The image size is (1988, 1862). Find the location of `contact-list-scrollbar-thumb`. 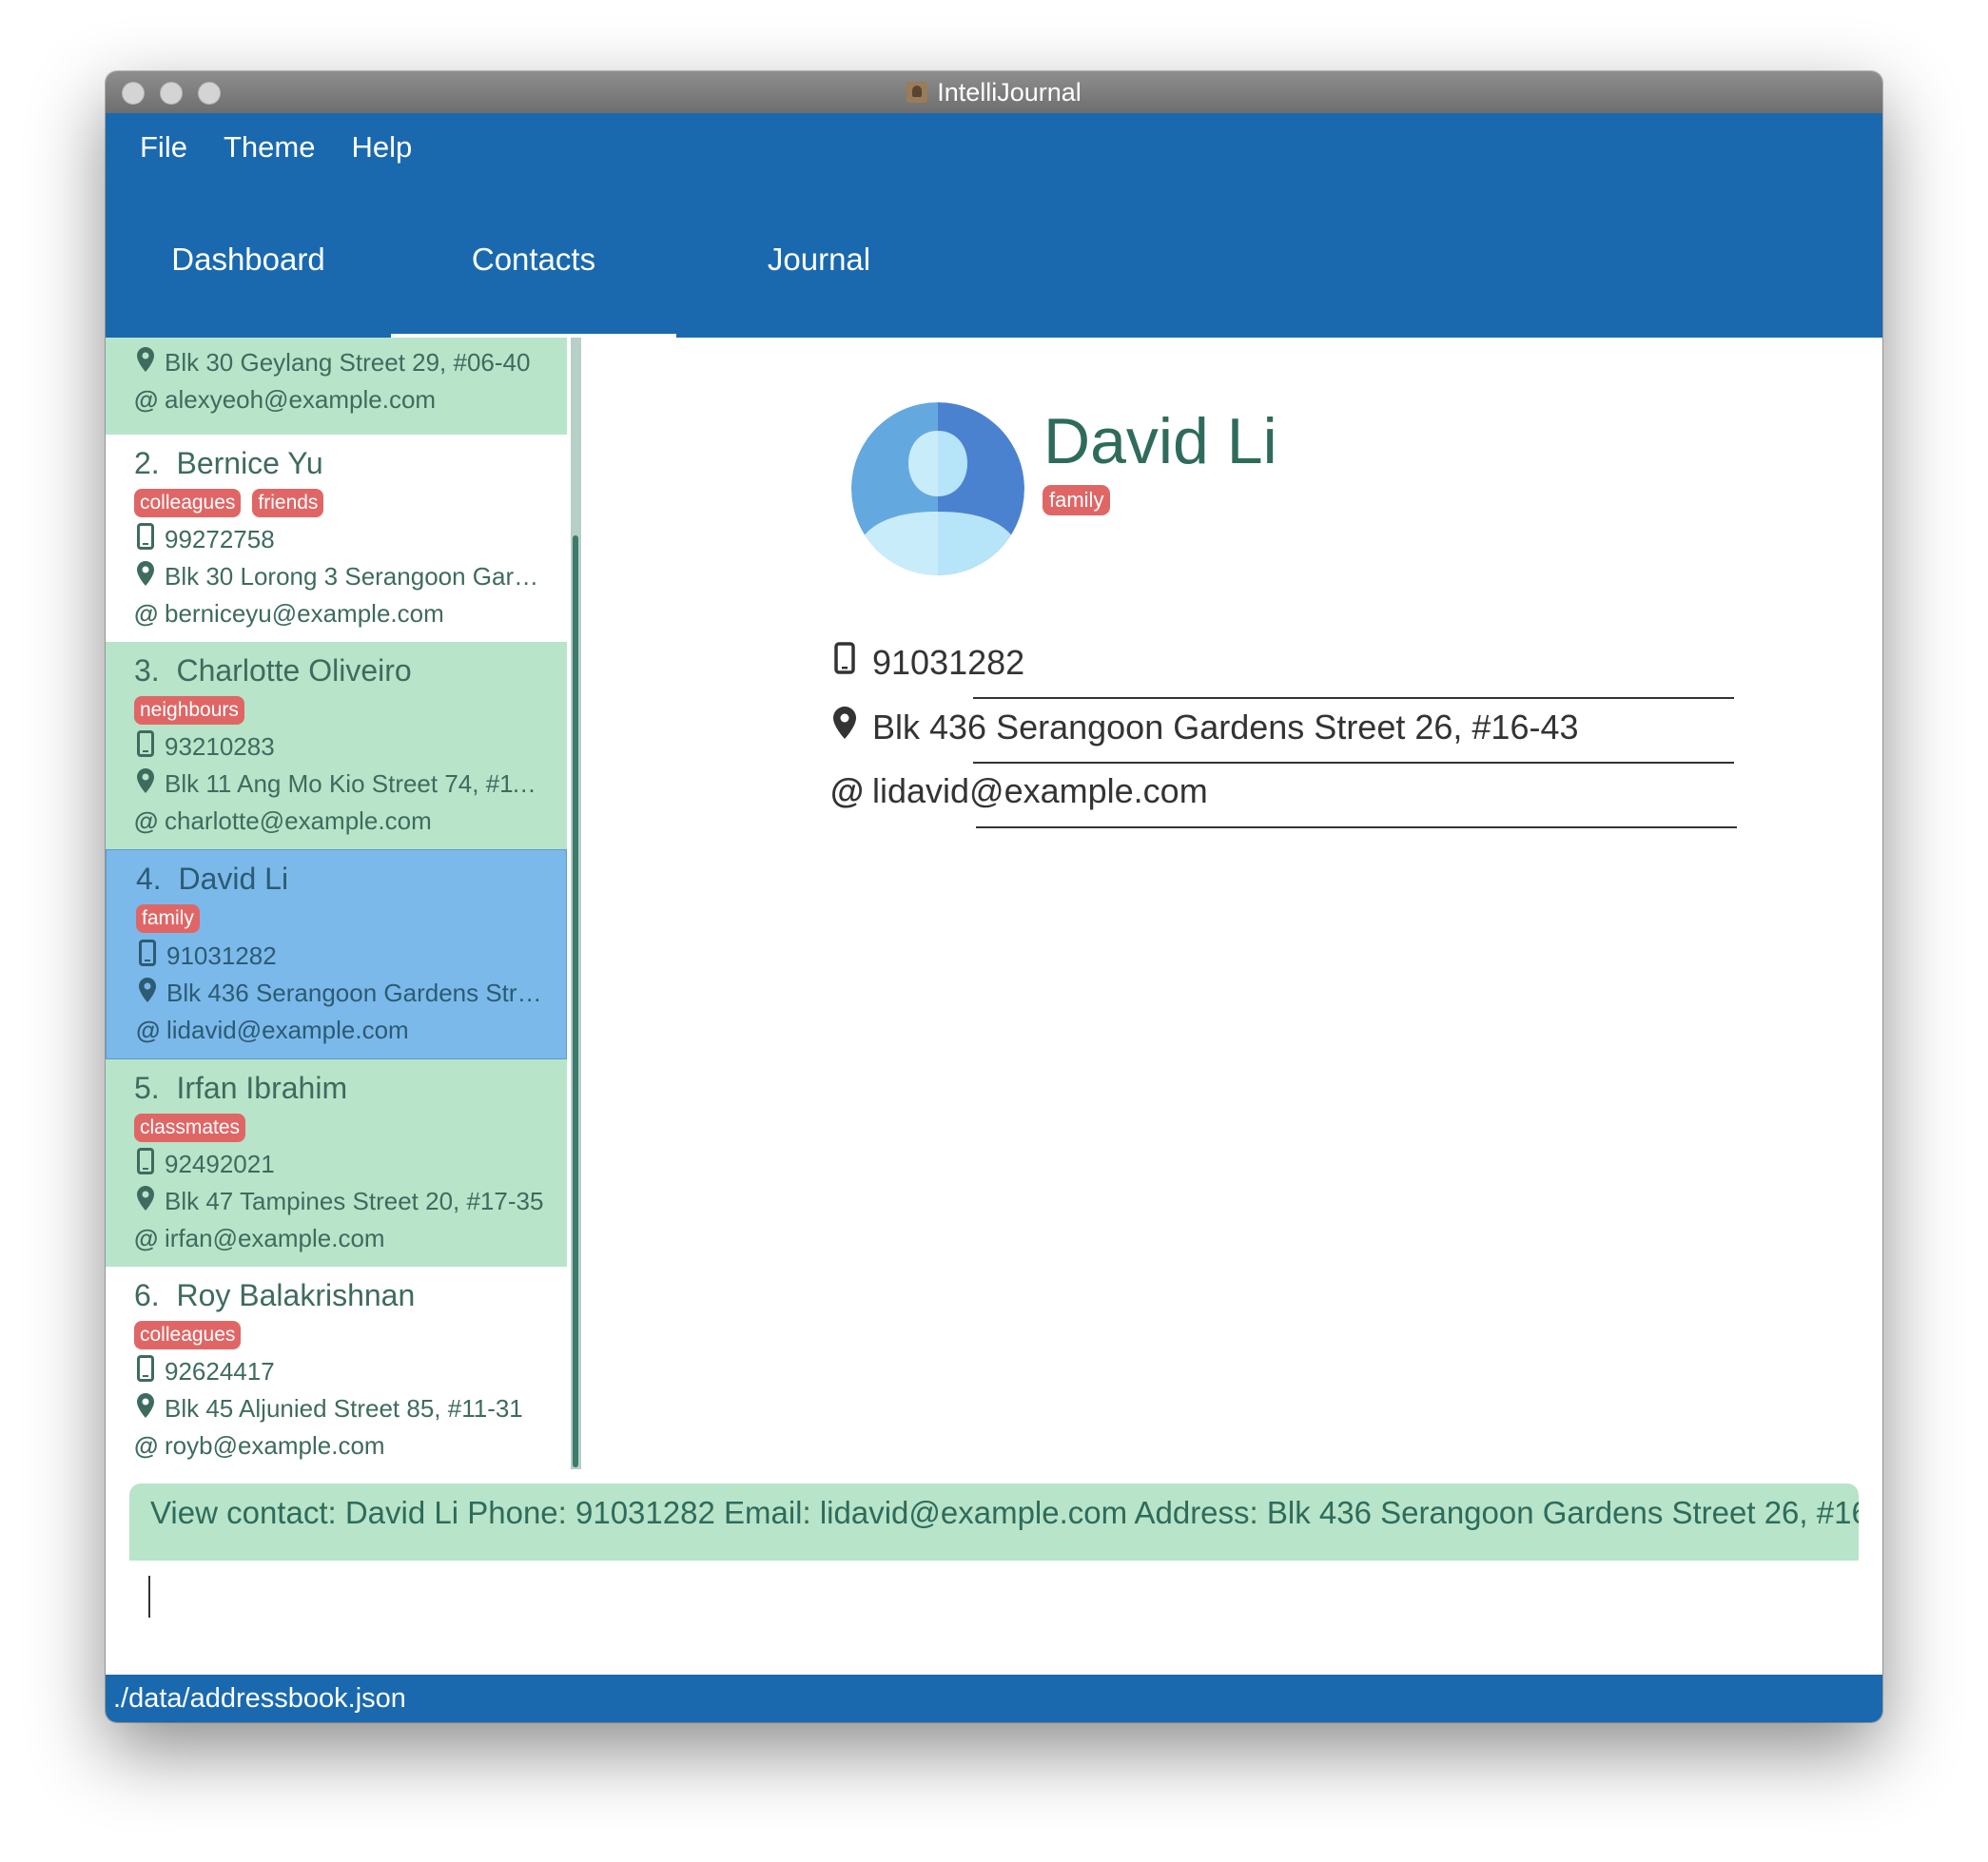

contact-list-scrollbar-thumb is located at coordinates (575, 1001).